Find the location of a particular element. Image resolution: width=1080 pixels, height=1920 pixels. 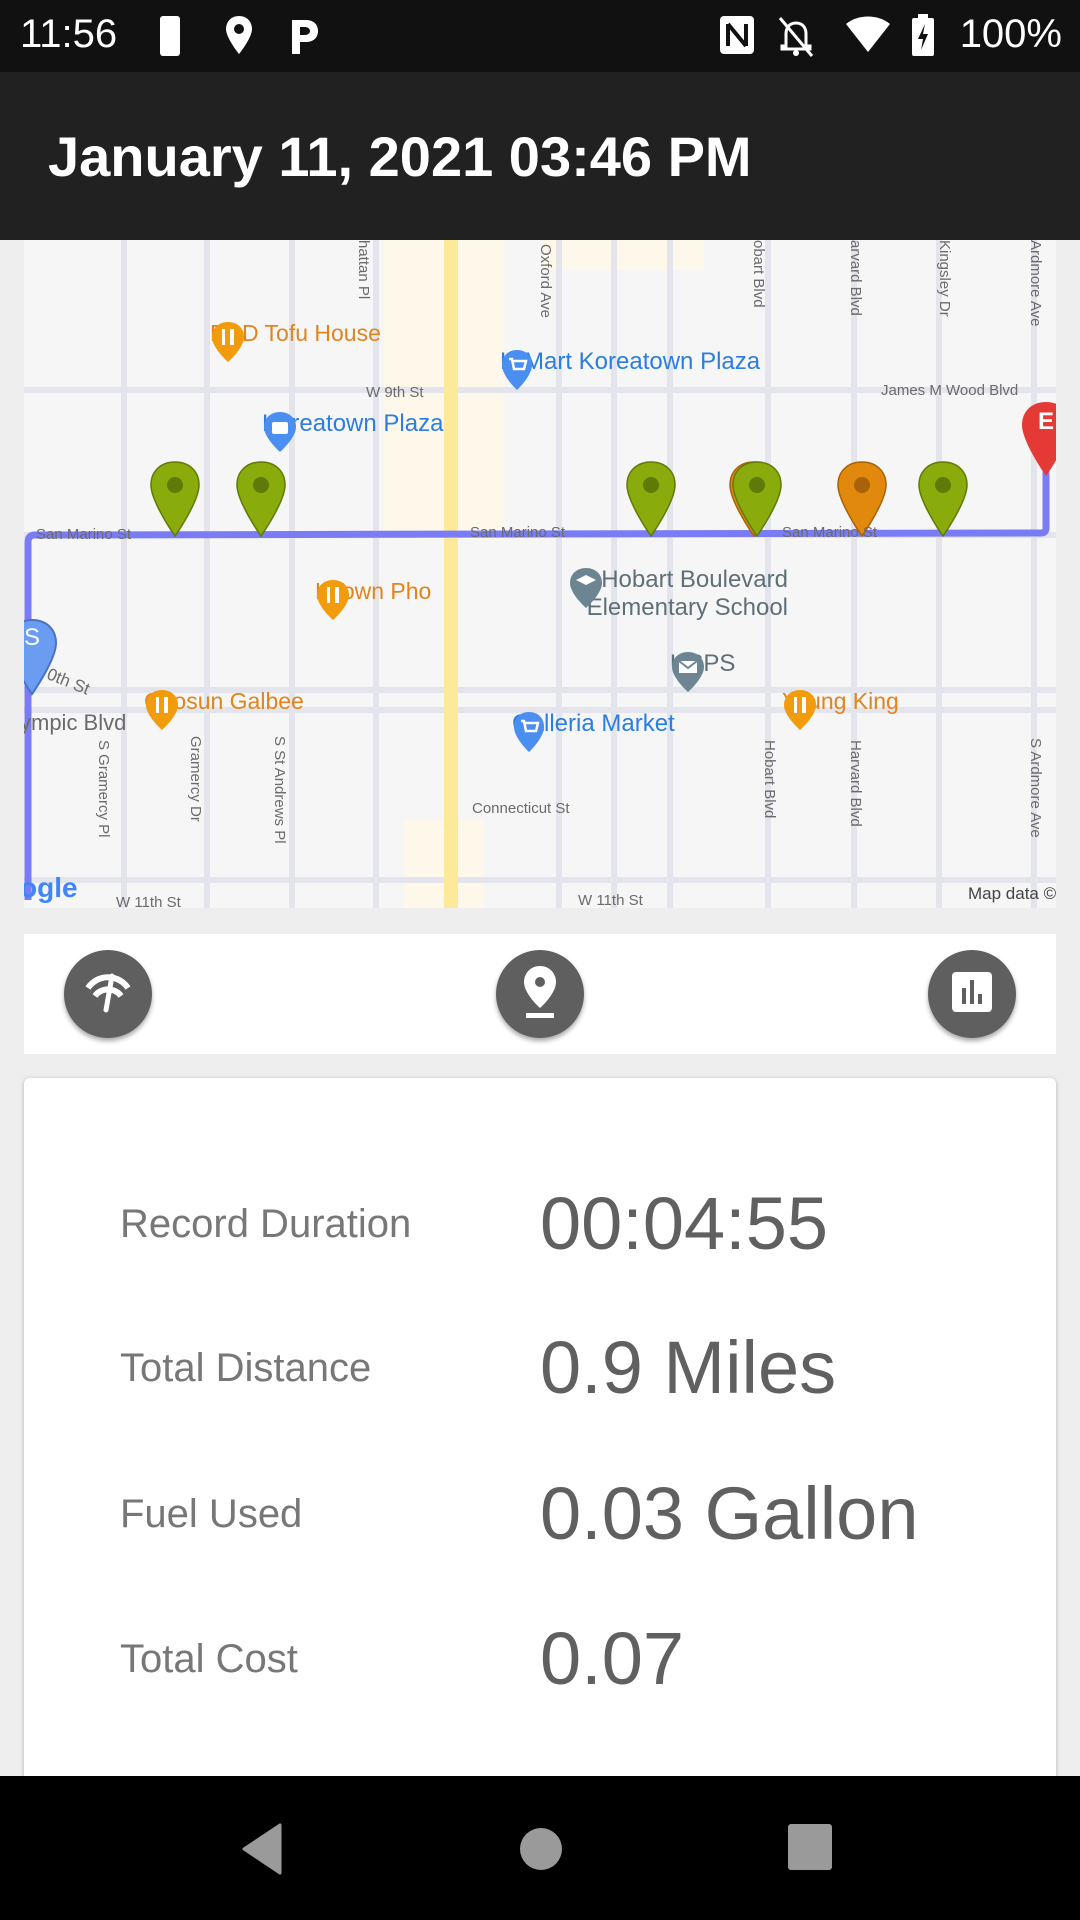

app-bar: January 11, 2021 03:46 PM is located at coordinates (540, 156).